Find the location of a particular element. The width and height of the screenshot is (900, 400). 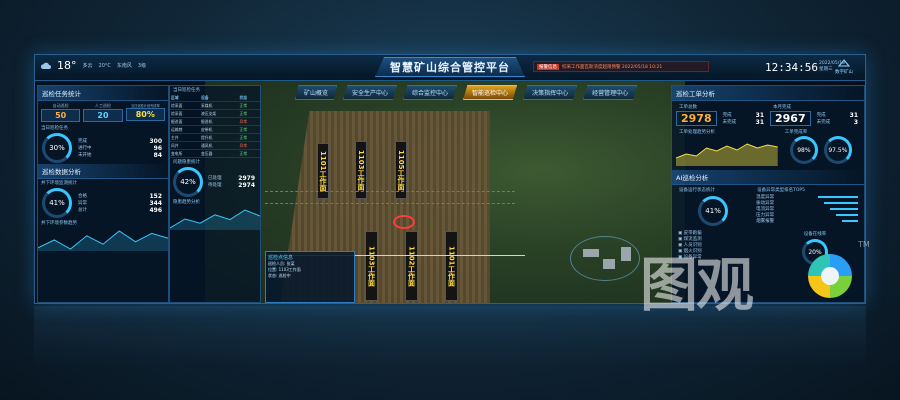

kv-value: 344 is located at coordinates (155, 203).